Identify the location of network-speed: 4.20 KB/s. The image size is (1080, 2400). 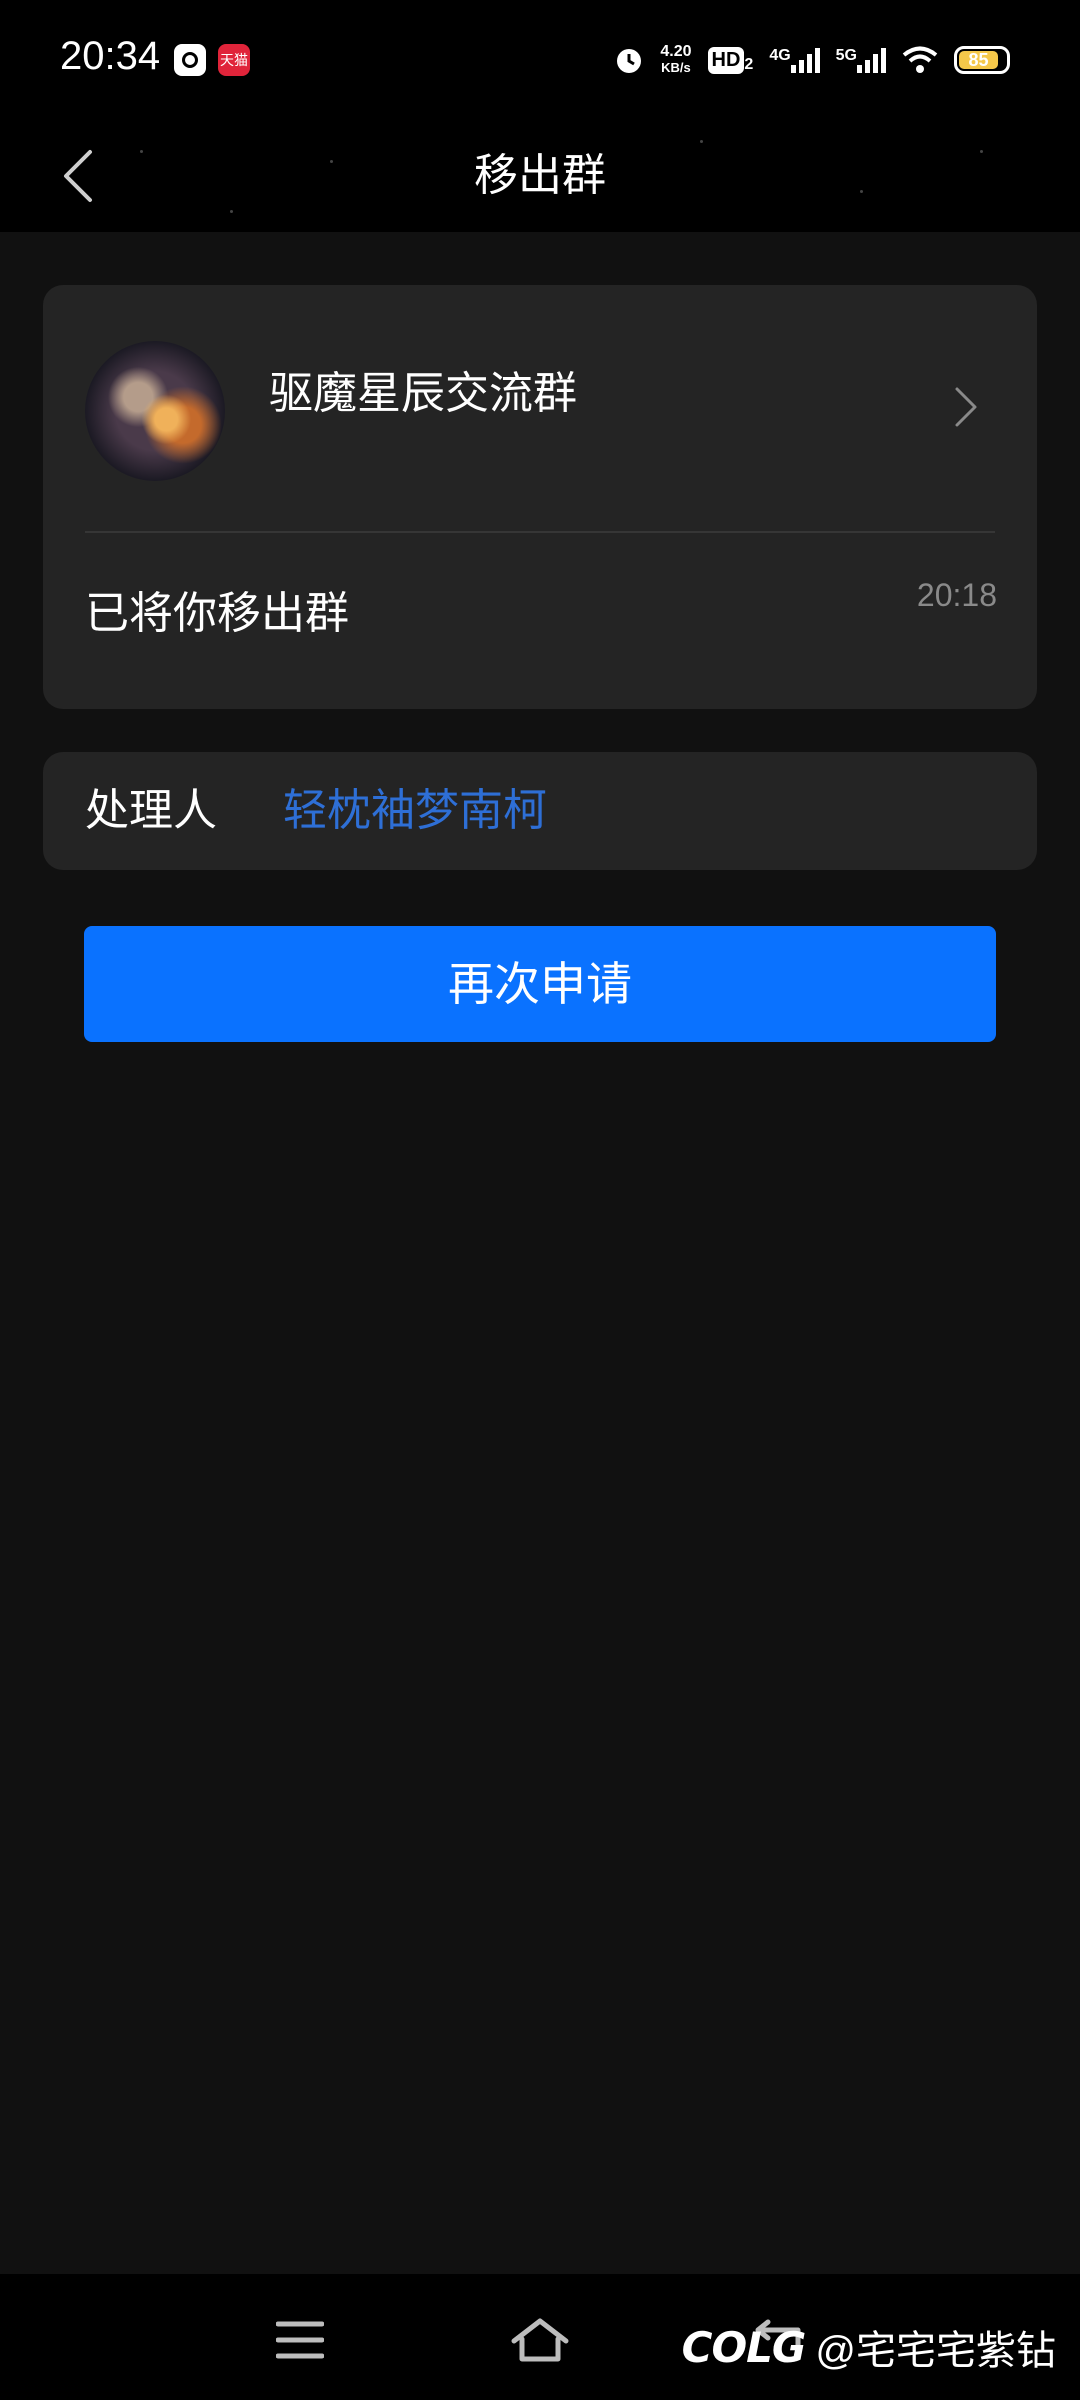
(675, 60).